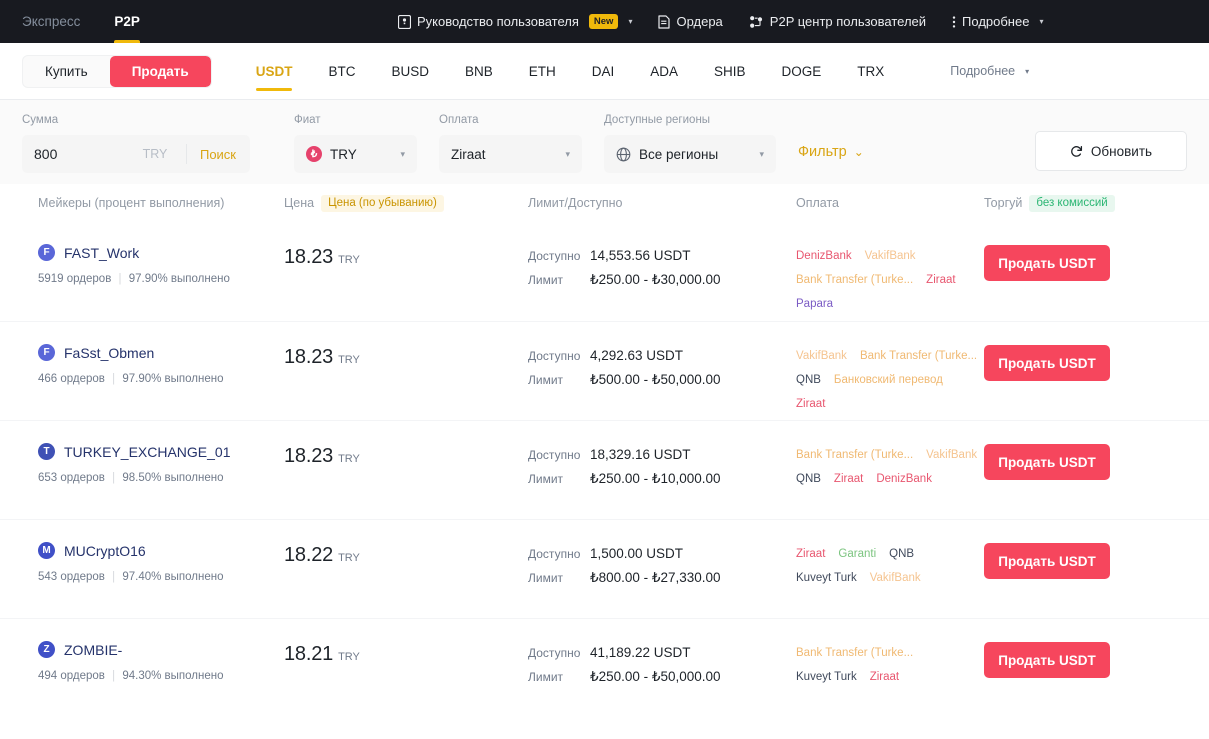 Image resolution: width=1209 pixels, height=739 pixels. Describe the element at coordinates (664, 71) in the screenshot. I see `coin-tab-ada: ADA` at that location.